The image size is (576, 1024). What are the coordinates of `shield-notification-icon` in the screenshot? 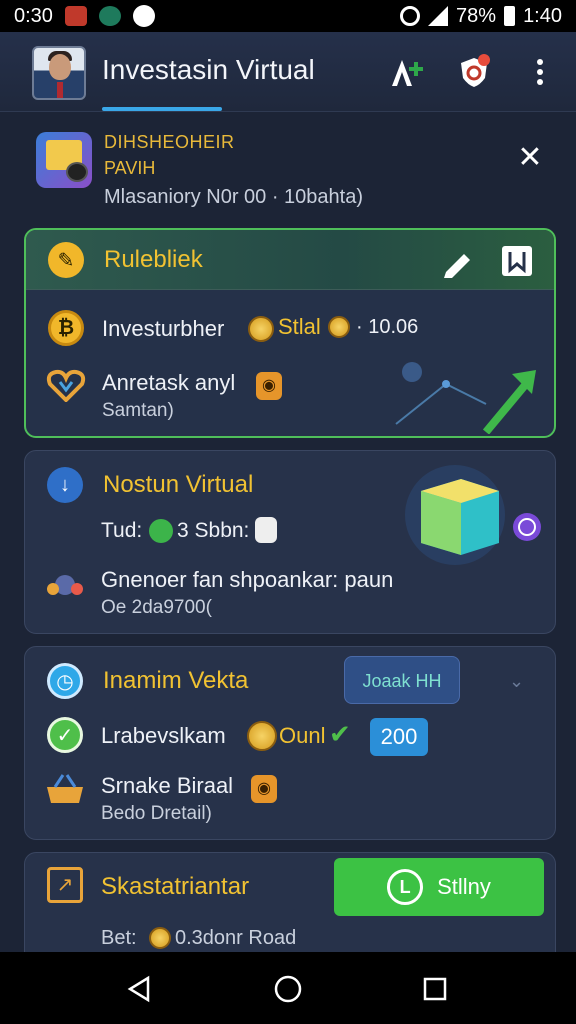 It's located at (474, 72).